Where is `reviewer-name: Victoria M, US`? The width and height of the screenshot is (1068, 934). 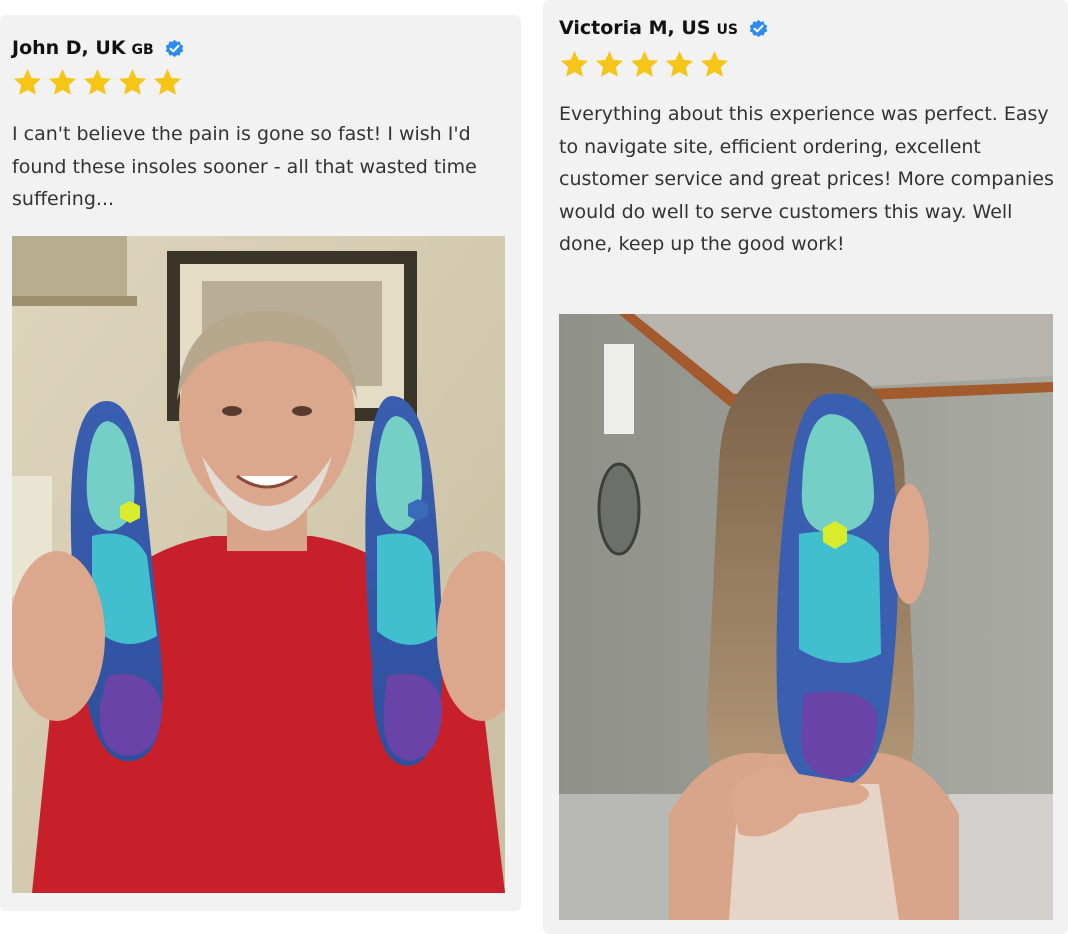 reviewer-name: Victoria M, US is located at coordinates (635, 28).